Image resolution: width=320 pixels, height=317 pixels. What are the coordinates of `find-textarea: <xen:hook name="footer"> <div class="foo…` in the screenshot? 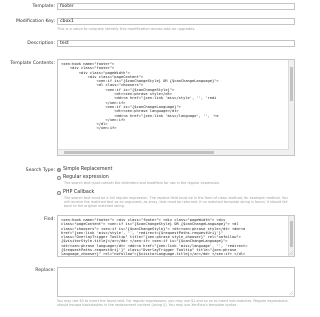 It's located at (176, 236).